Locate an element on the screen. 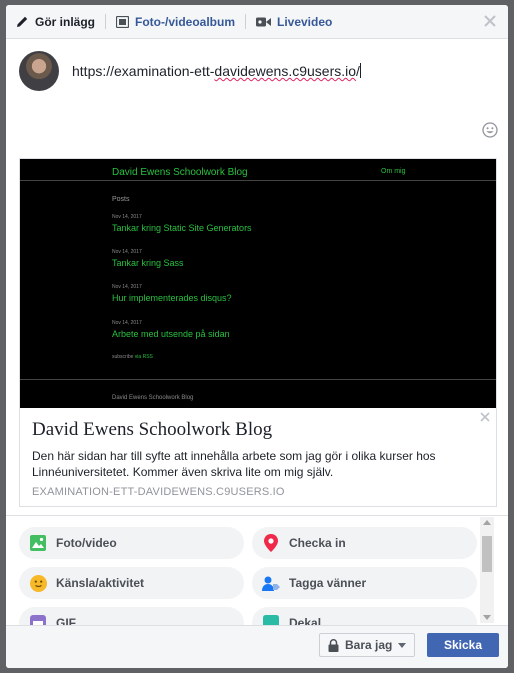 This screenshot has width=514, height=673. preview-post-title: Hur implementerades disqus? is located at coordinates (172, 298).